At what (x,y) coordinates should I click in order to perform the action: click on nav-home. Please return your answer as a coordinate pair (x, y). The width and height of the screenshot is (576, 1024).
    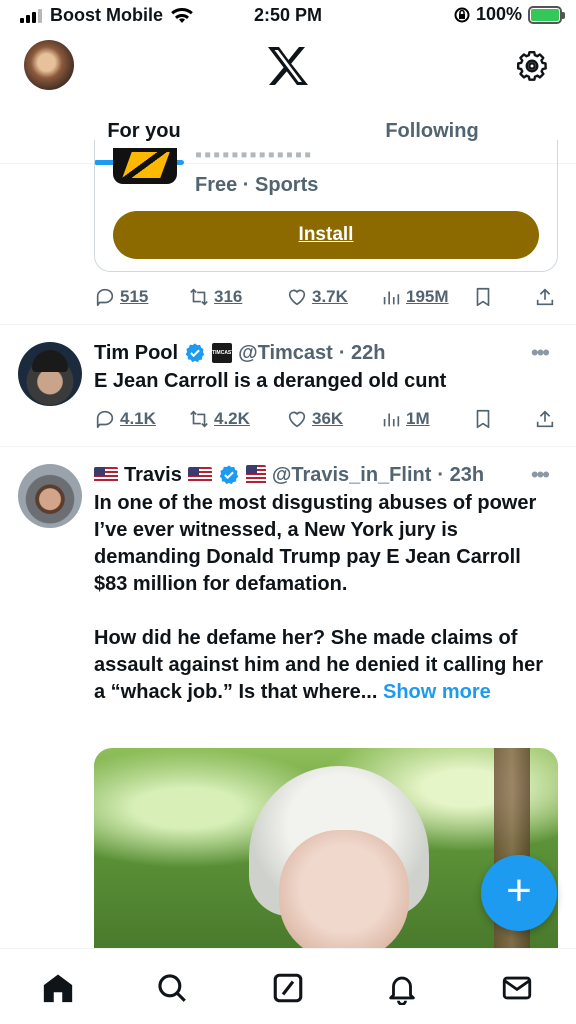
    Looking at the image, I should click on (58, 988).